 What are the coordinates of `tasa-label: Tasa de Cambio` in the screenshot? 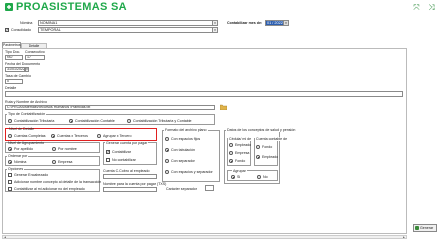 It's located at (18, 76).